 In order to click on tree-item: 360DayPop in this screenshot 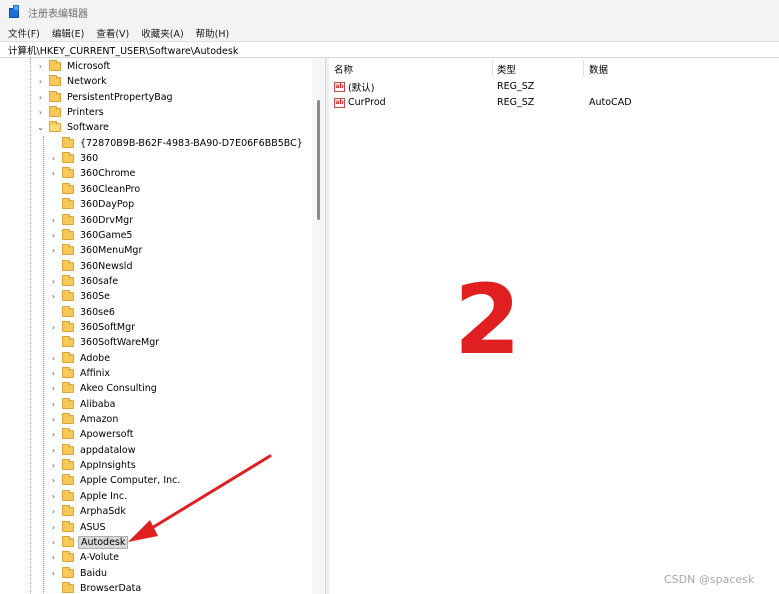, I will do `click(92, 204)`.